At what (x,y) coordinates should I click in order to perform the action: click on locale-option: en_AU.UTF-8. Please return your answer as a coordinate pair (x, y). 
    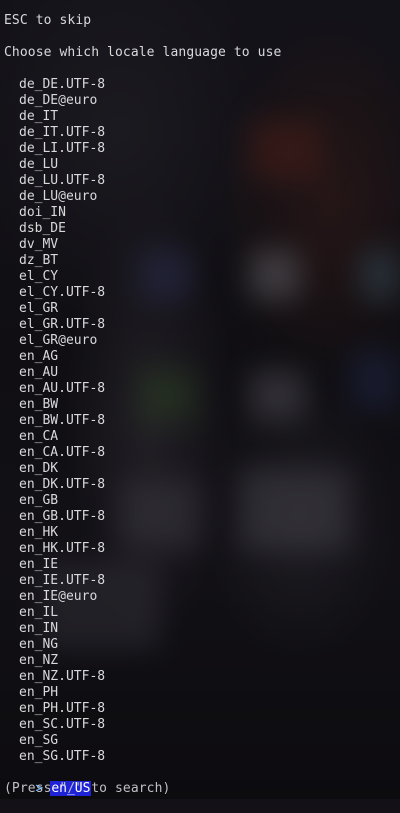
    Looking at the image, I should click on (52, 389).